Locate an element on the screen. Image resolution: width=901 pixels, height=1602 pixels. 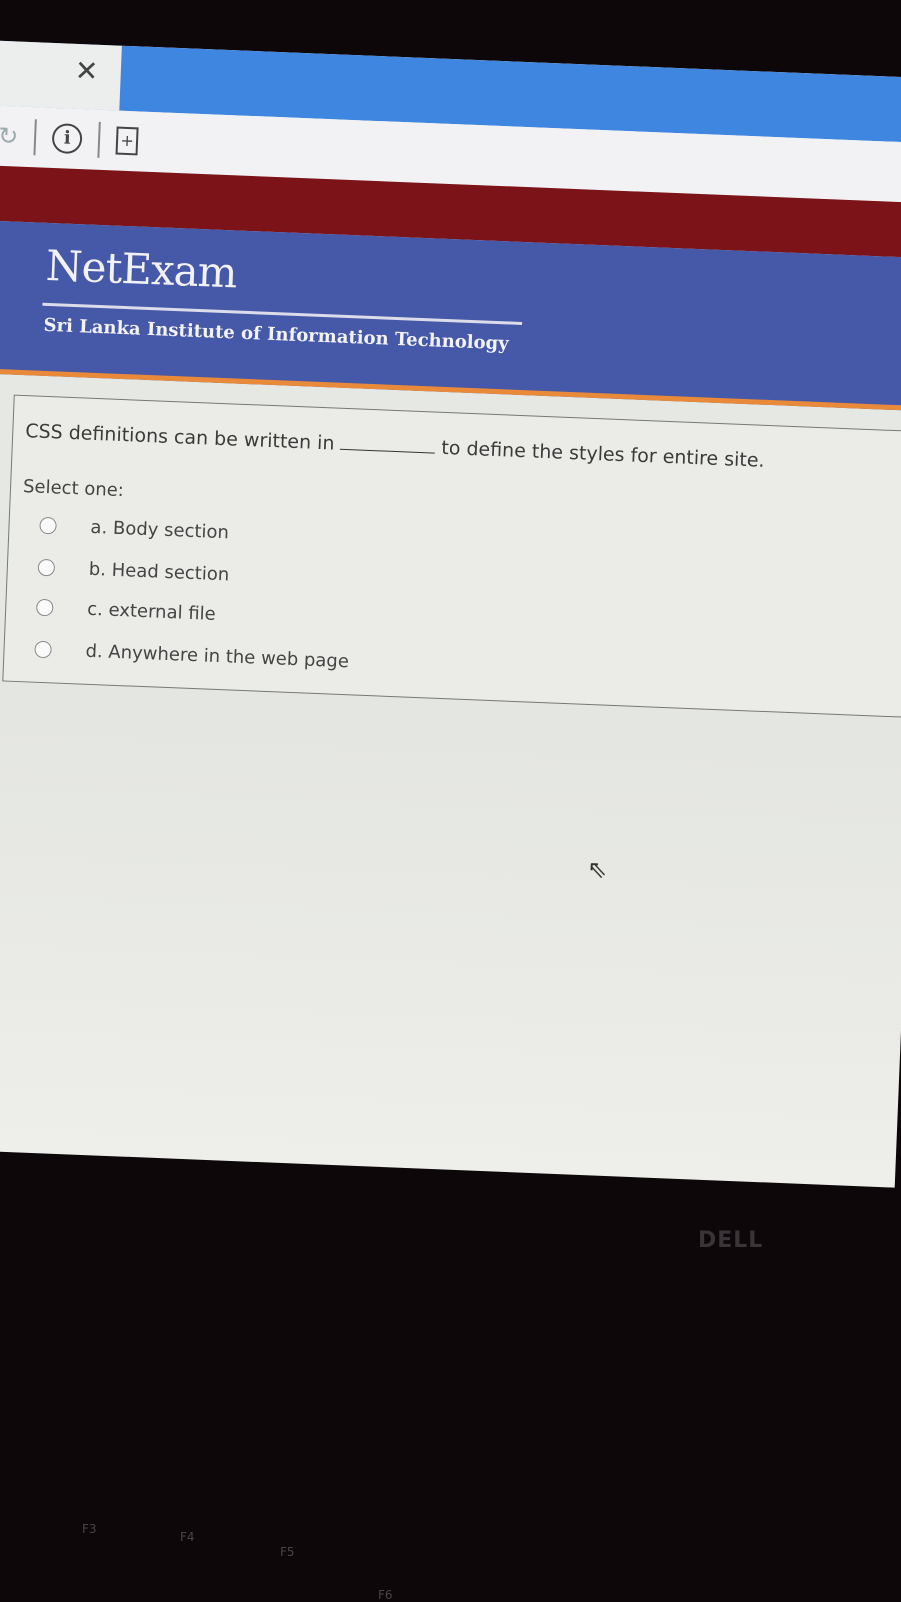
new-page-icon: + is located at coordinates (127, 141).